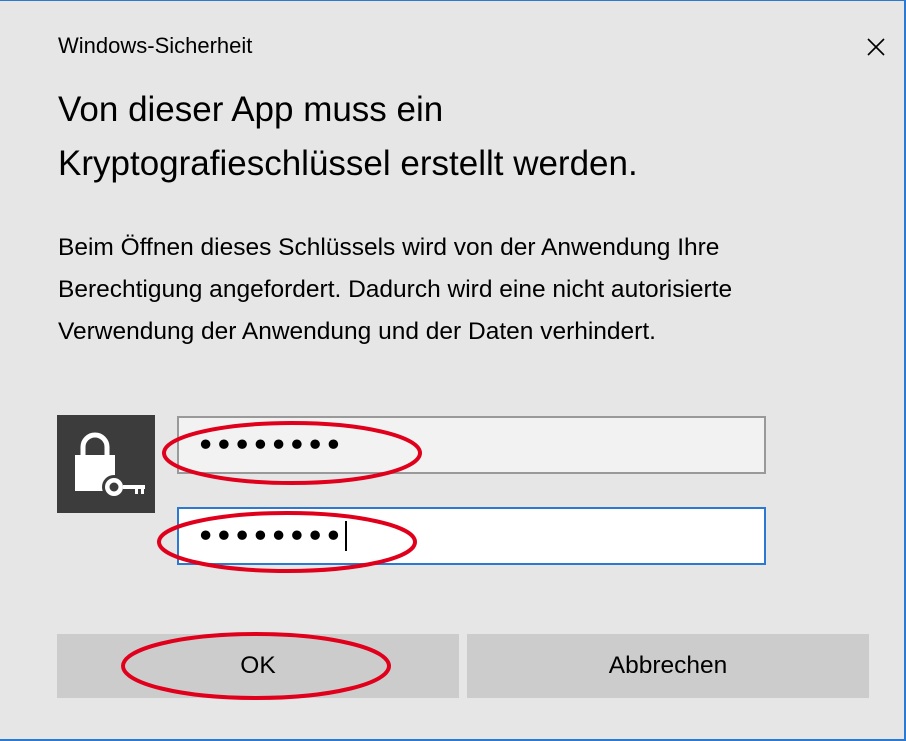  Describe the element at coordinates (471, 445) in the screenshot. I see `password-field: ••••••••` at that location.